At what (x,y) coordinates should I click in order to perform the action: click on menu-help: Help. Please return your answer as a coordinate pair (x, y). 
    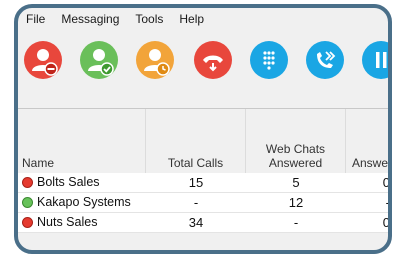
    Looking at the image, I should click on (191, 19).